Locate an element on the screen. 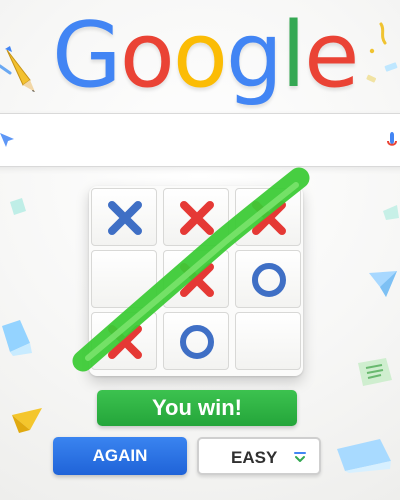 This screenshot has width=400, height=500. again-button: AGAIN is located at coordinates (120, 456).